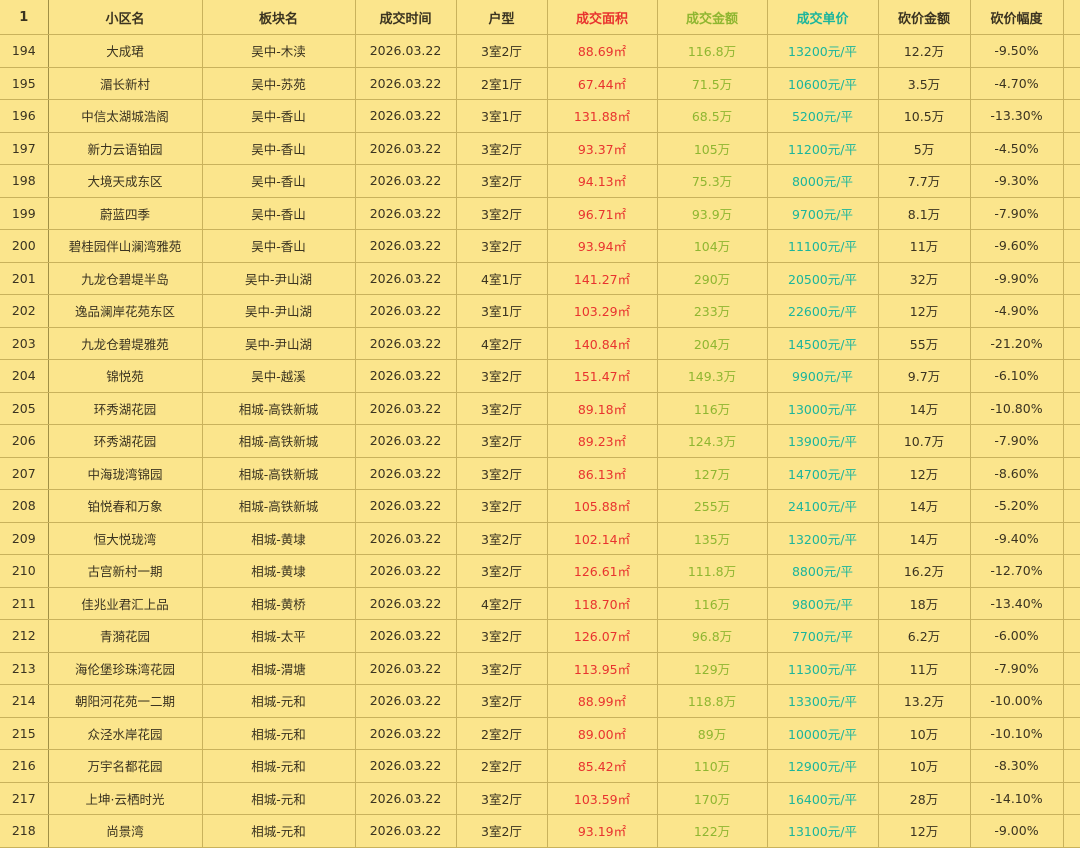  I want to click on header-date: 成交时间, so click(406, 17).